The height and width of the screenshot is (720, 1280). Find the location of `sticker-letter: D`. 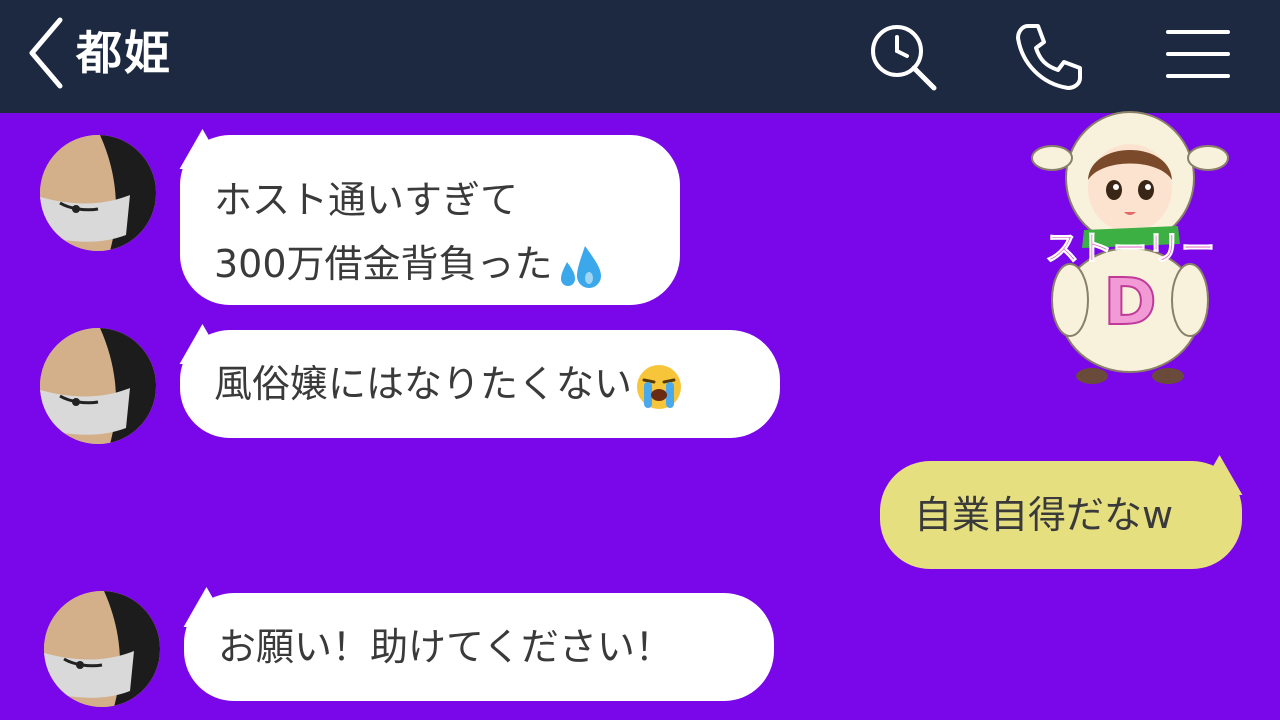

sticker-letter: D is located at coordinates (1129, 303).